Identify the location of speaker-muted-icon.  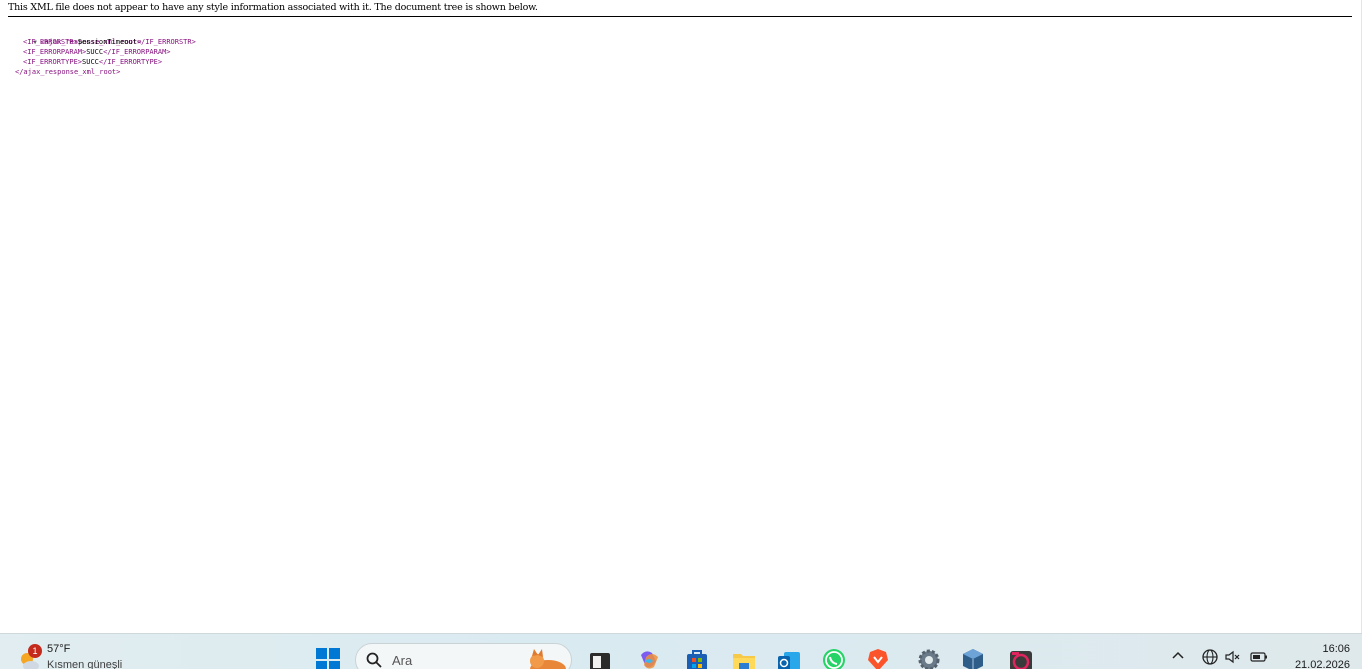
(1233, 657).